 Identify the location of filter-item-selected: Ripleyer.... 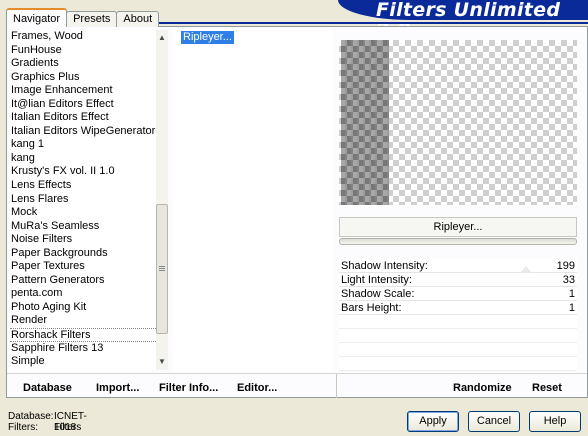
(207, 37).